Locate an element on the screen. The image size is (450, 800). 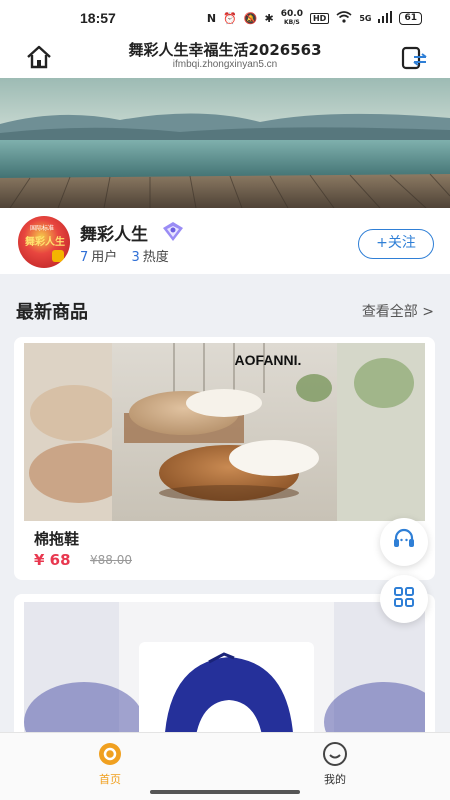
product-name: 棉拖鞋 is located at coordinates (57, 539).